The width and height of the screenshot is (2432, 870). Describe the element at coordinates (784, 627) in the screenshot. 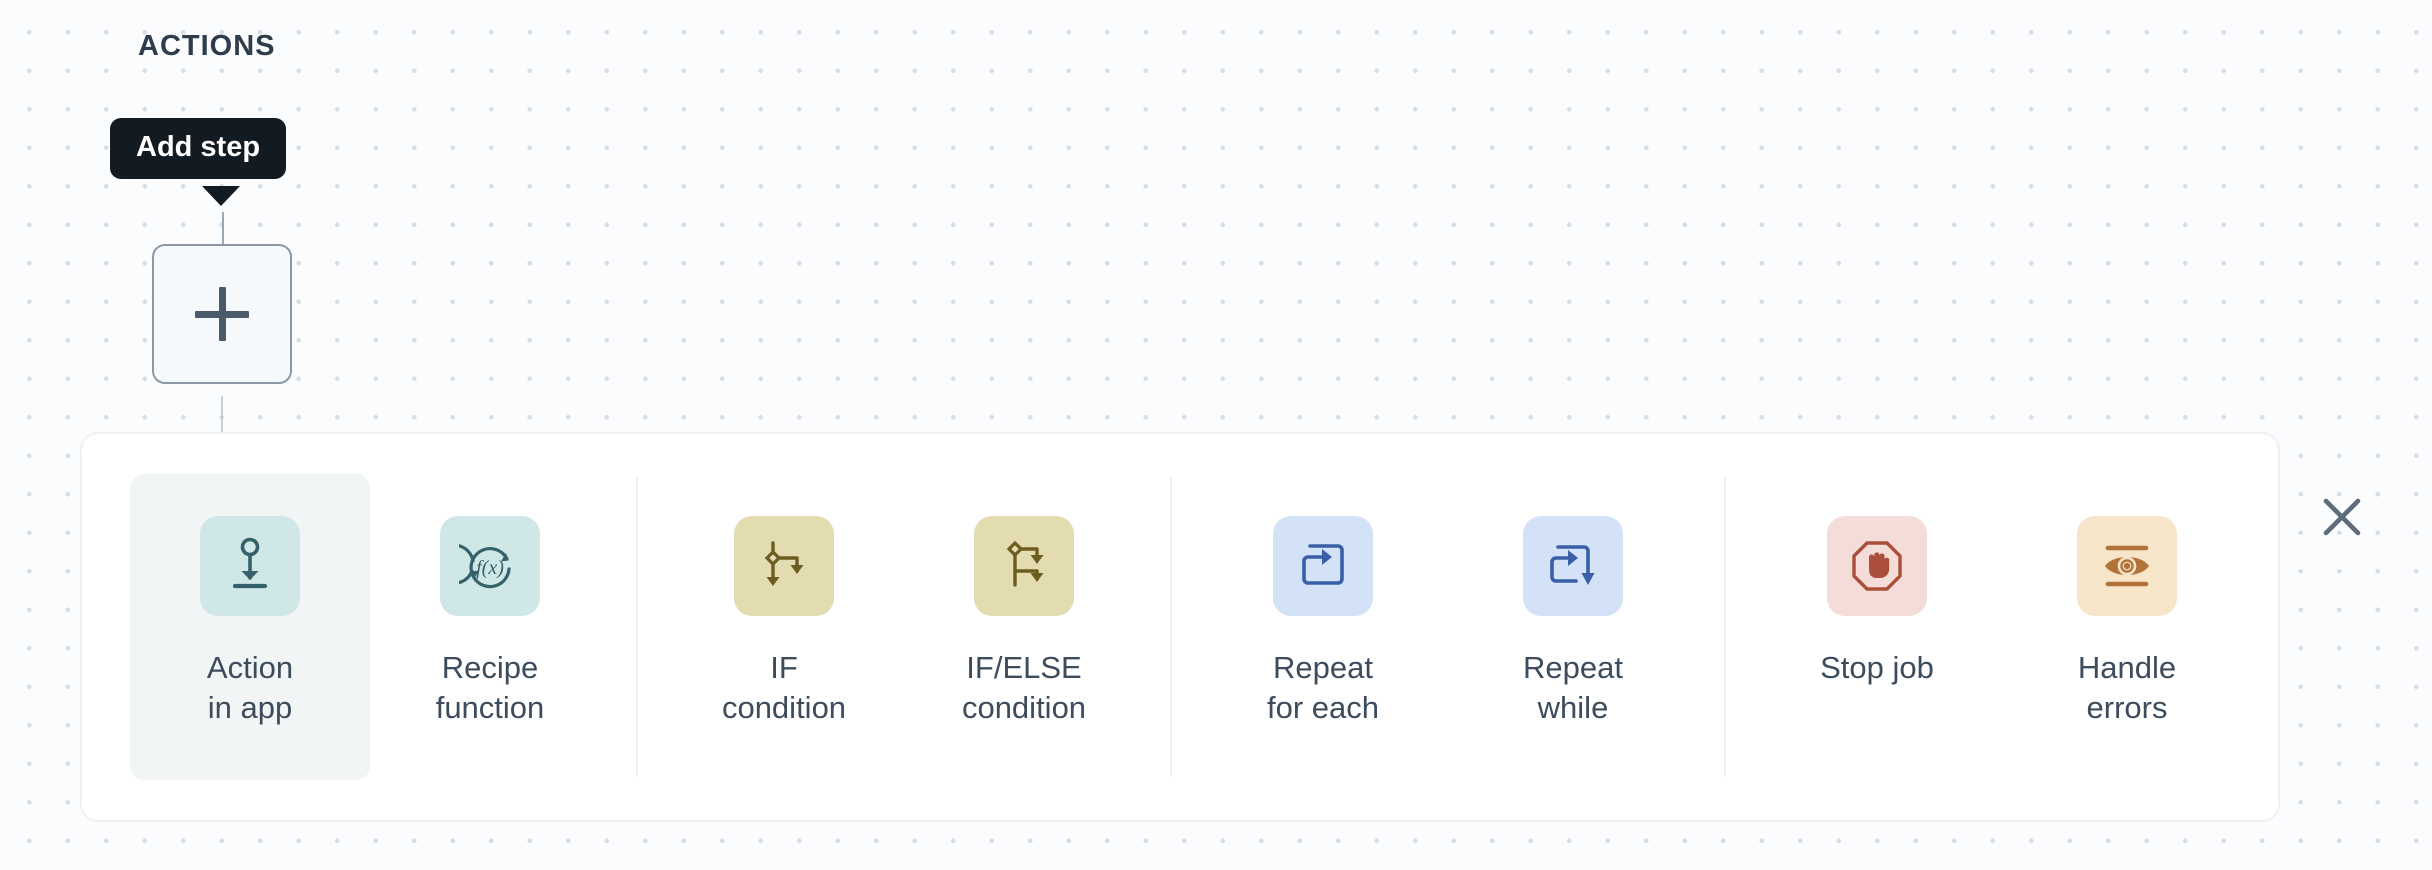

I see `step-option-if-condition: IF condition` at that location.